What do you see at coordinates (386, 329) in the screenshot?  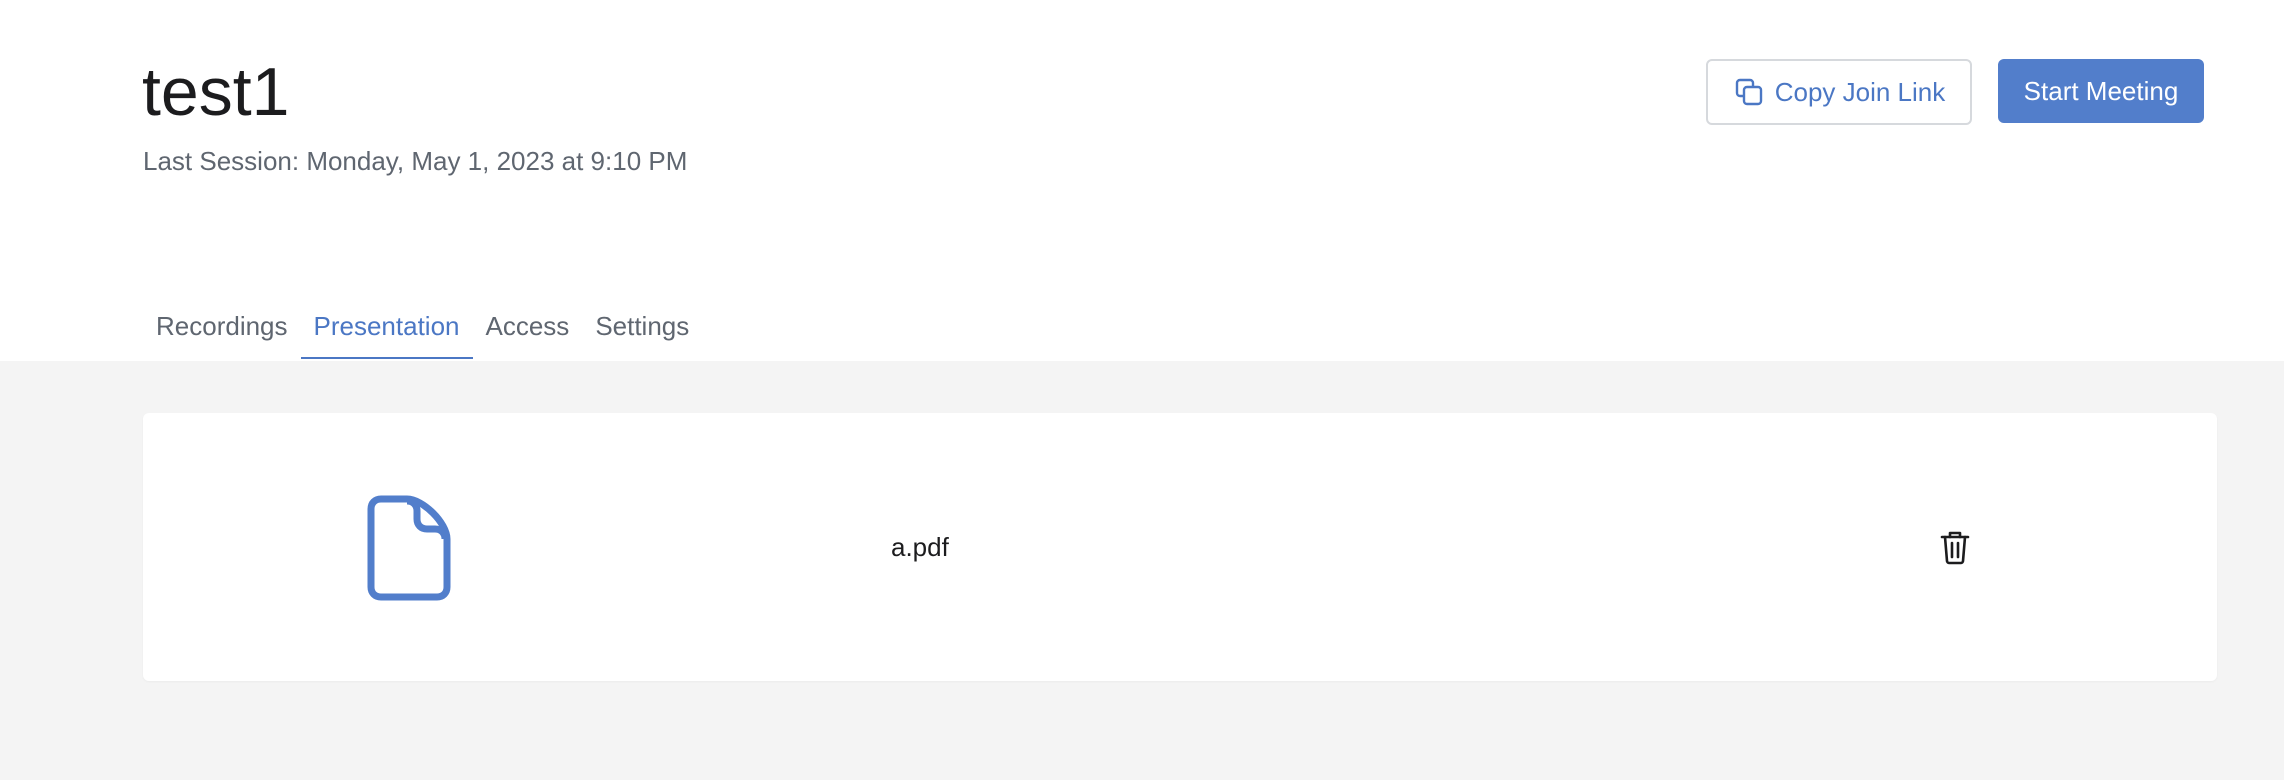 I see `tab-presentation: Presentation` at bounding box center [386, 329].